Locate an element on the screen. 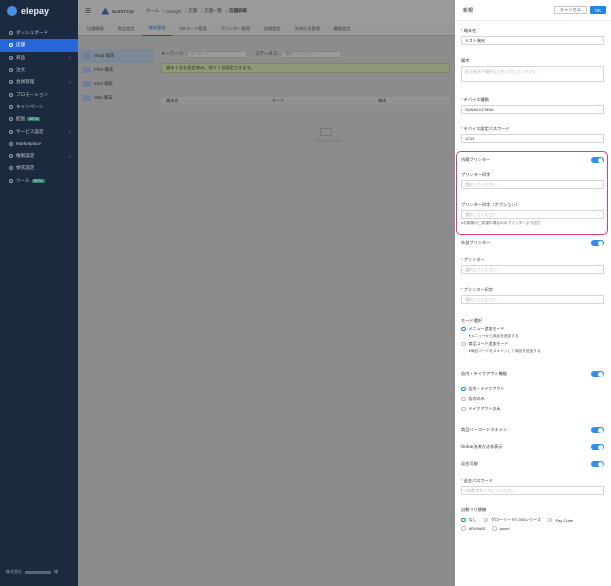 The height and width of the screenshot is (586, 611). sidebar-item-label: 配送 is located at coordinates (21, 119).